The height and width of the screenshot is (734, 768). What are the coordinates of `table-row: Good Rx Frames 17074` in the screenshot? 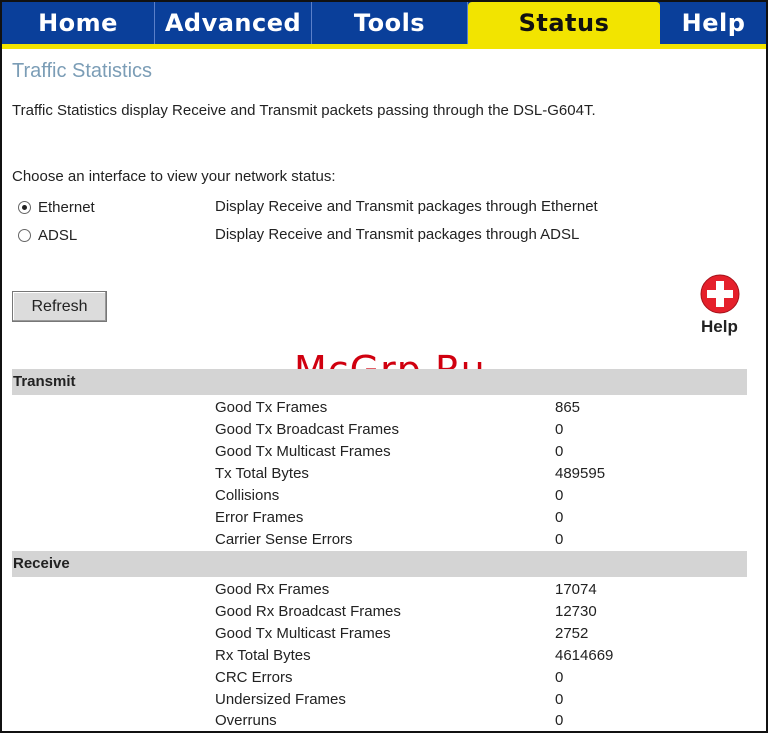 It's located at (415, 592).